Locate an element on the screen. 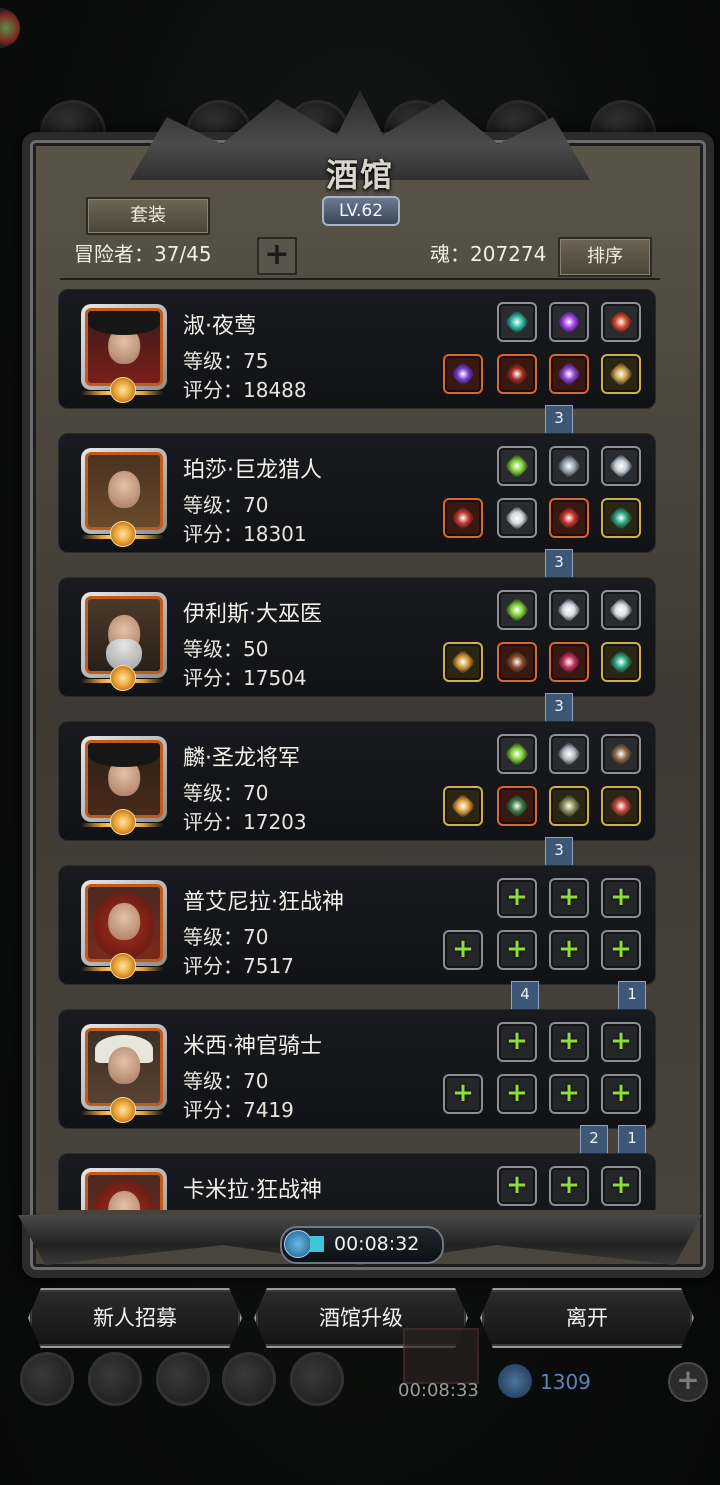 Image resolution: width=720 pixels, height=1485 pixels. bow-icon is located at coordinates (621, 754).